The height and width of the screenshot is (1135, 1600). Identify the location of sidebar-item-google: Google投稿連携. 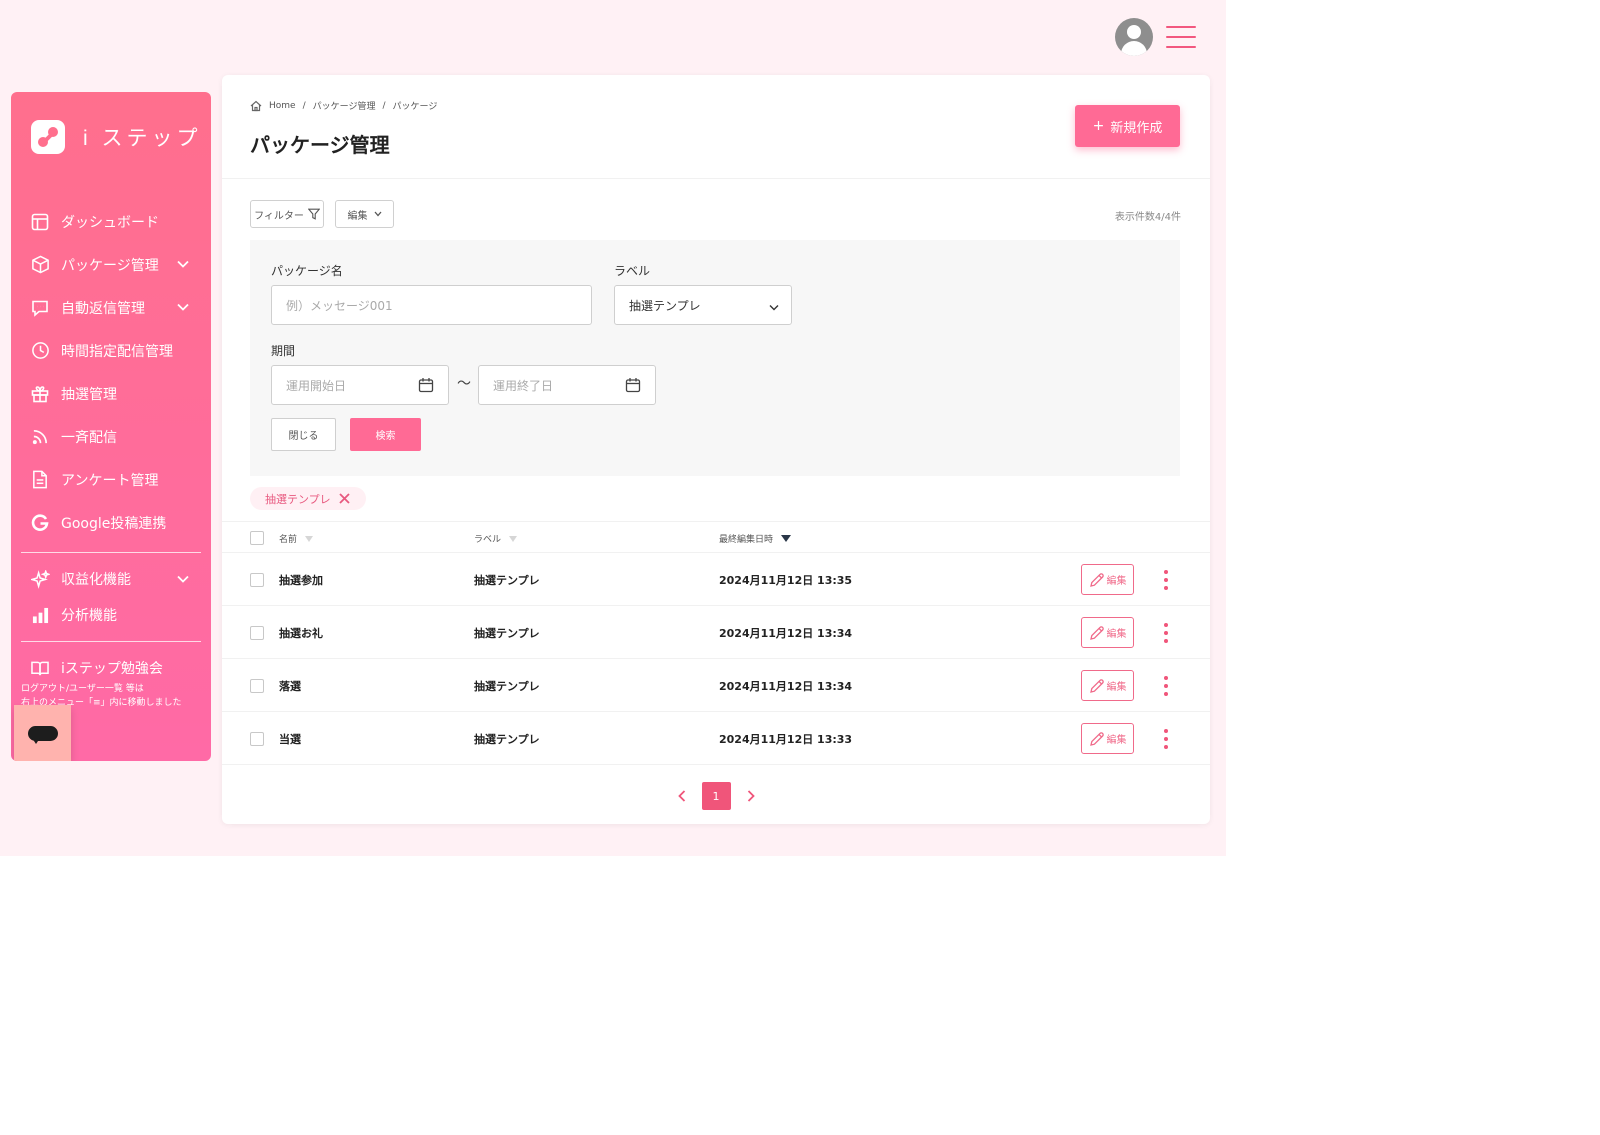
(111, 522).